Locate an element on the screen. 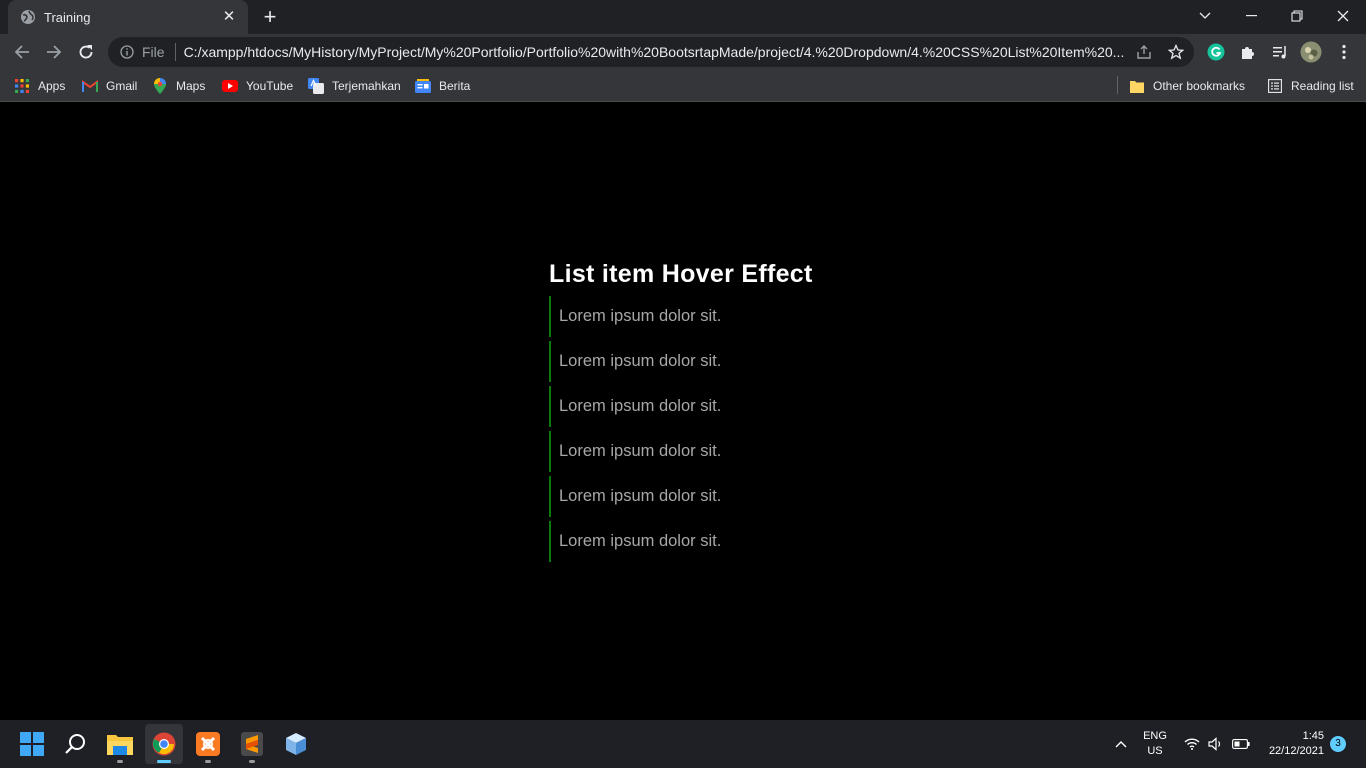  apps-grid-icon is located at coordinates (22, 86).